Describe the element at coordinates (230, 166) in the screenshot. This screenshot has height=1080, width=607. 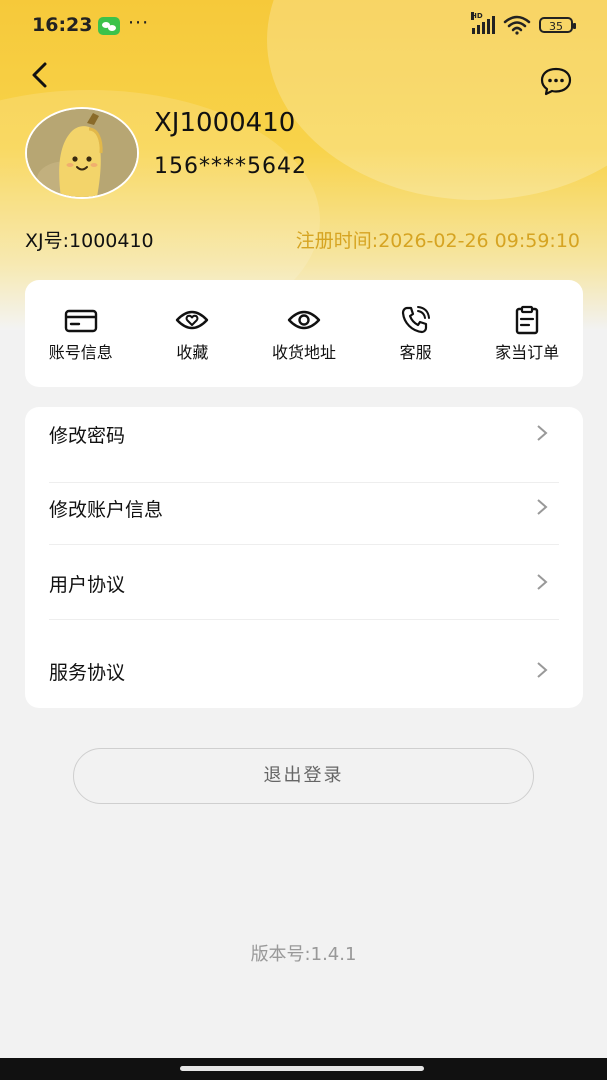
I see `phone-number: 156****5642` at that location.